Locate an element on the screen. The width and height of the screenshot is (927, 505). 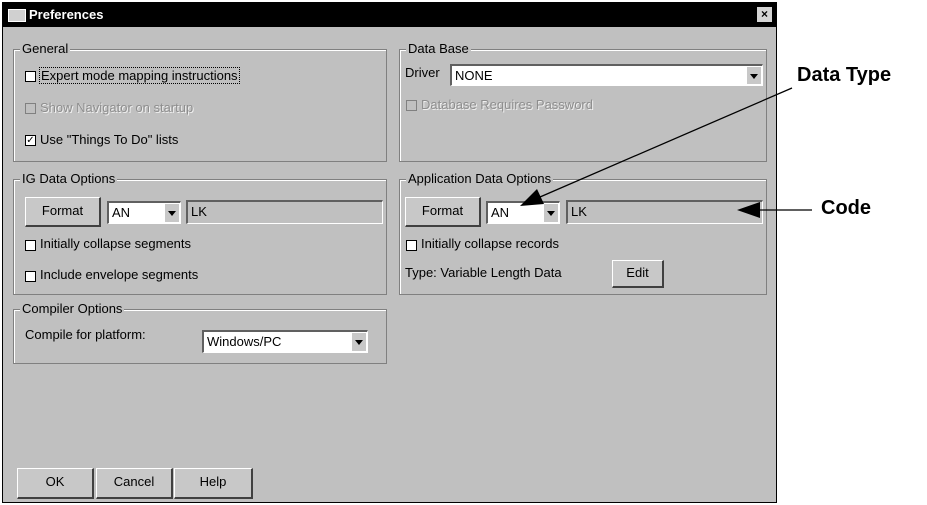
ig-collapse-label: Initially collapse segments is located at coordinates (115, 243).